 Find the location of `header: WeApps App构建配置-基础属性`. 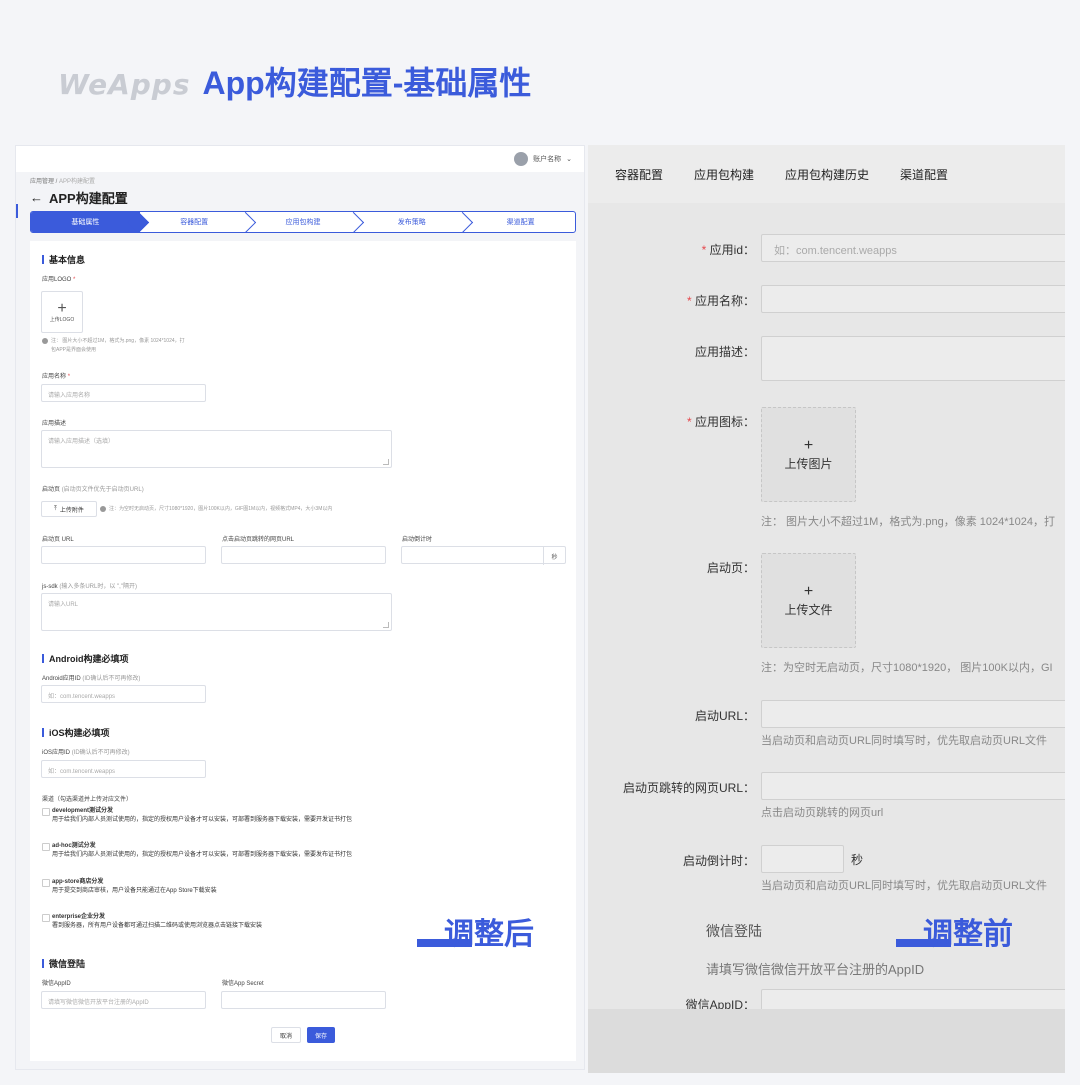

header: WeApps App构建配置-基础属性 is located at coordinates (294, 81).